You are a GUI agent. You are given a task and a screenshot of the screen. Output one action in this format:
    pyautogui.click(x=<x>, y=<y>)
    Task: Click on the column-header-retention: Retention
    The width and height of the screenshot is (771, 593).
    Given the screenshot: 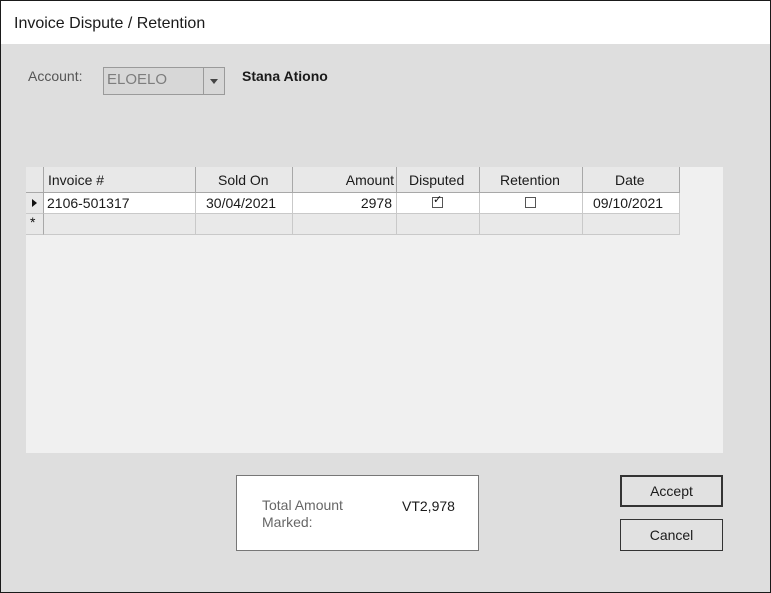 What is the action you would take?
    pyautogui.click(x=531, y=180)
    